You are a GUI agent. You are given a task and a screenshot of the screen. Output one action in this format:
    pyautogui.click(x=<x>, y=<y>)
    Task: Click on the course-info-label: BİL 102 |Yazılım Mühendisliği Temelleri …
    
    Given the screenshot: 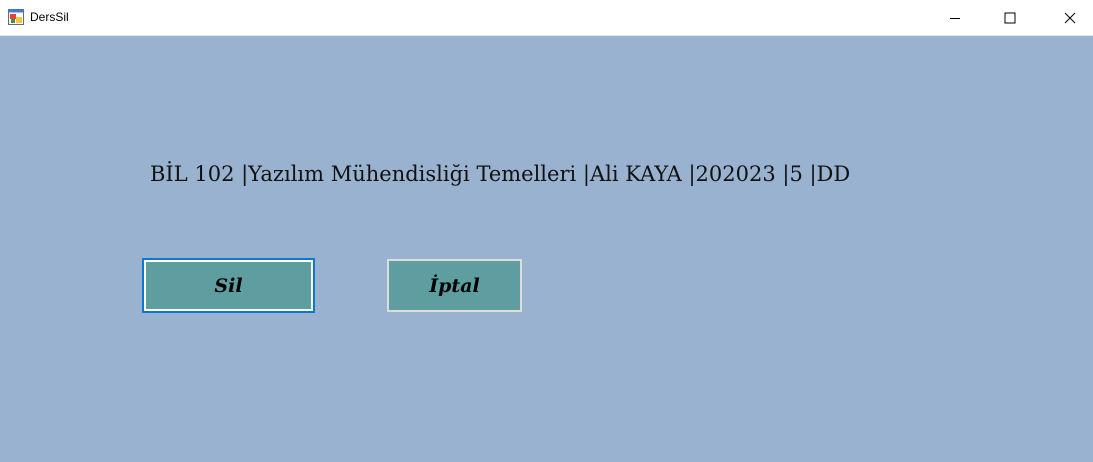 What is the action you would take?
    pyautogui.click(x=500, y=174)
    